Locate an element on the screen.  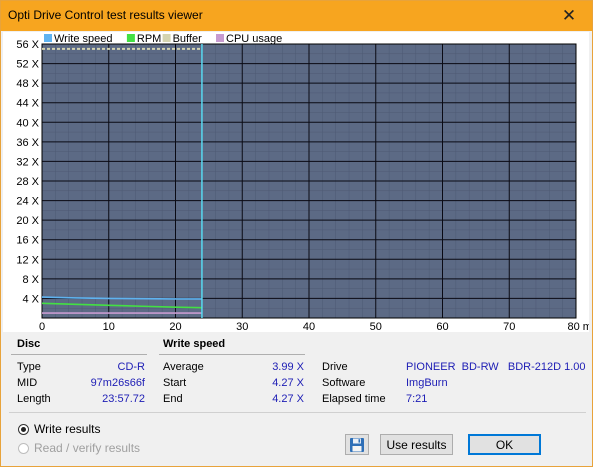
y-tick-label: 12 X is located at coordinates (27, 260).